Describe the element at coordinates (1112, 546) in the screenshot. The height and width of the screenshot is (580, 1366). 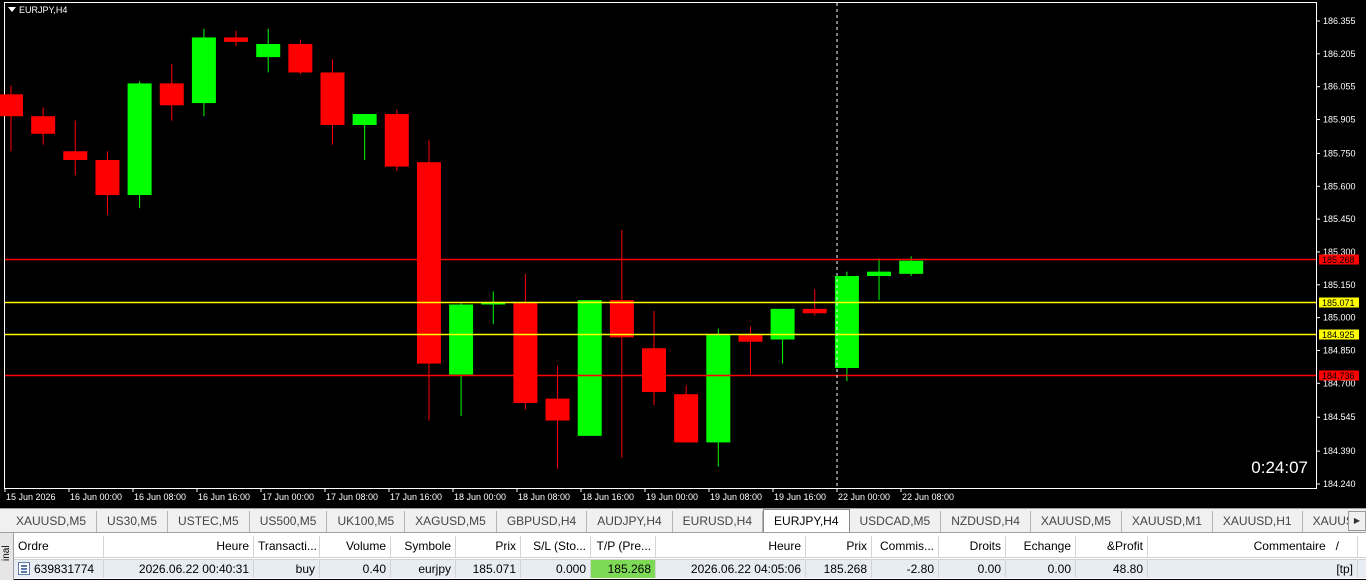
I see `column-header-profit: &Profit` at that location.